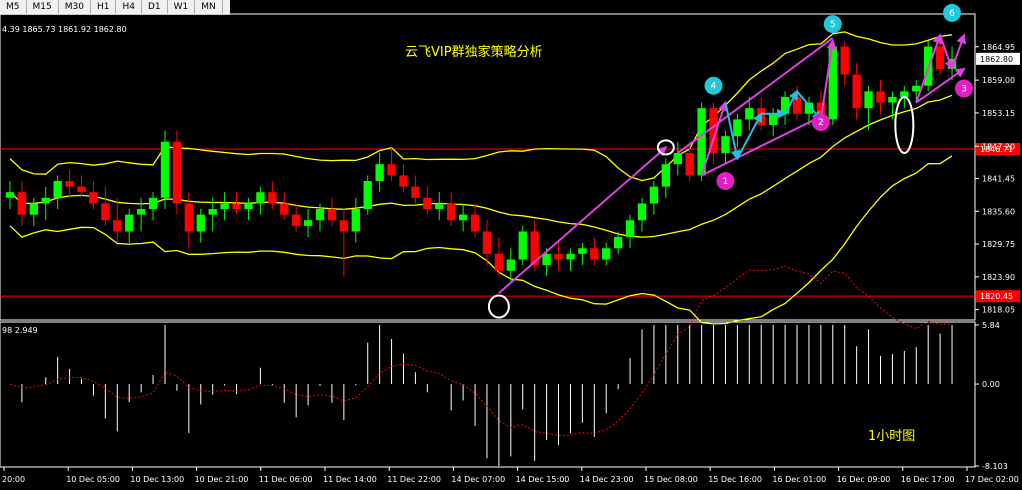 This screenshot has height=490, width=1022. Describe the element at coordinates (222, 479) in the screenshot. I see `time-tick-label: 10 Dec 21:00` at that location.